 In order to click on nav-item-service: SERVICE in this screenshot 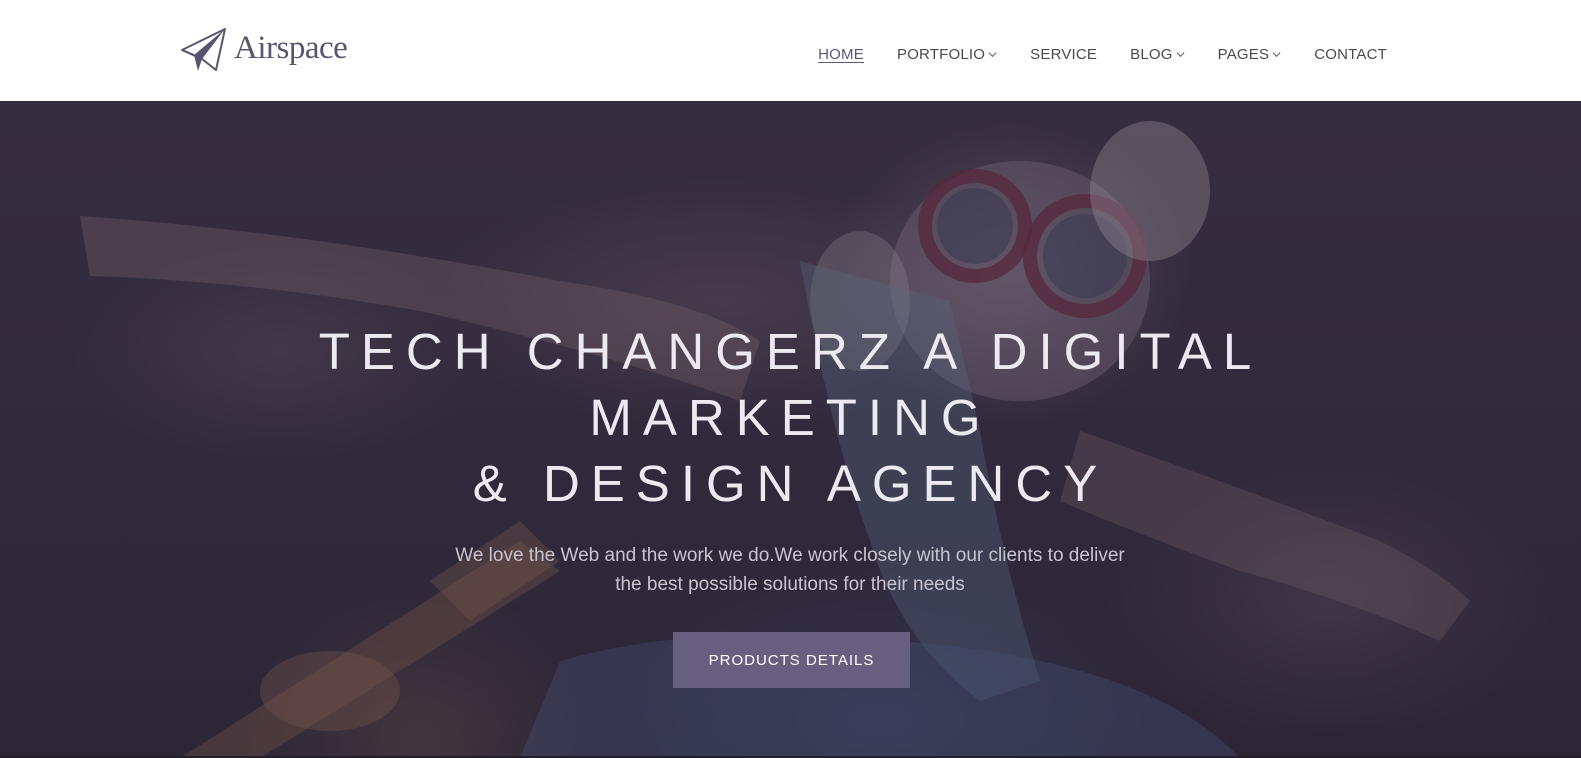, I will do `click(1063, 54)`.